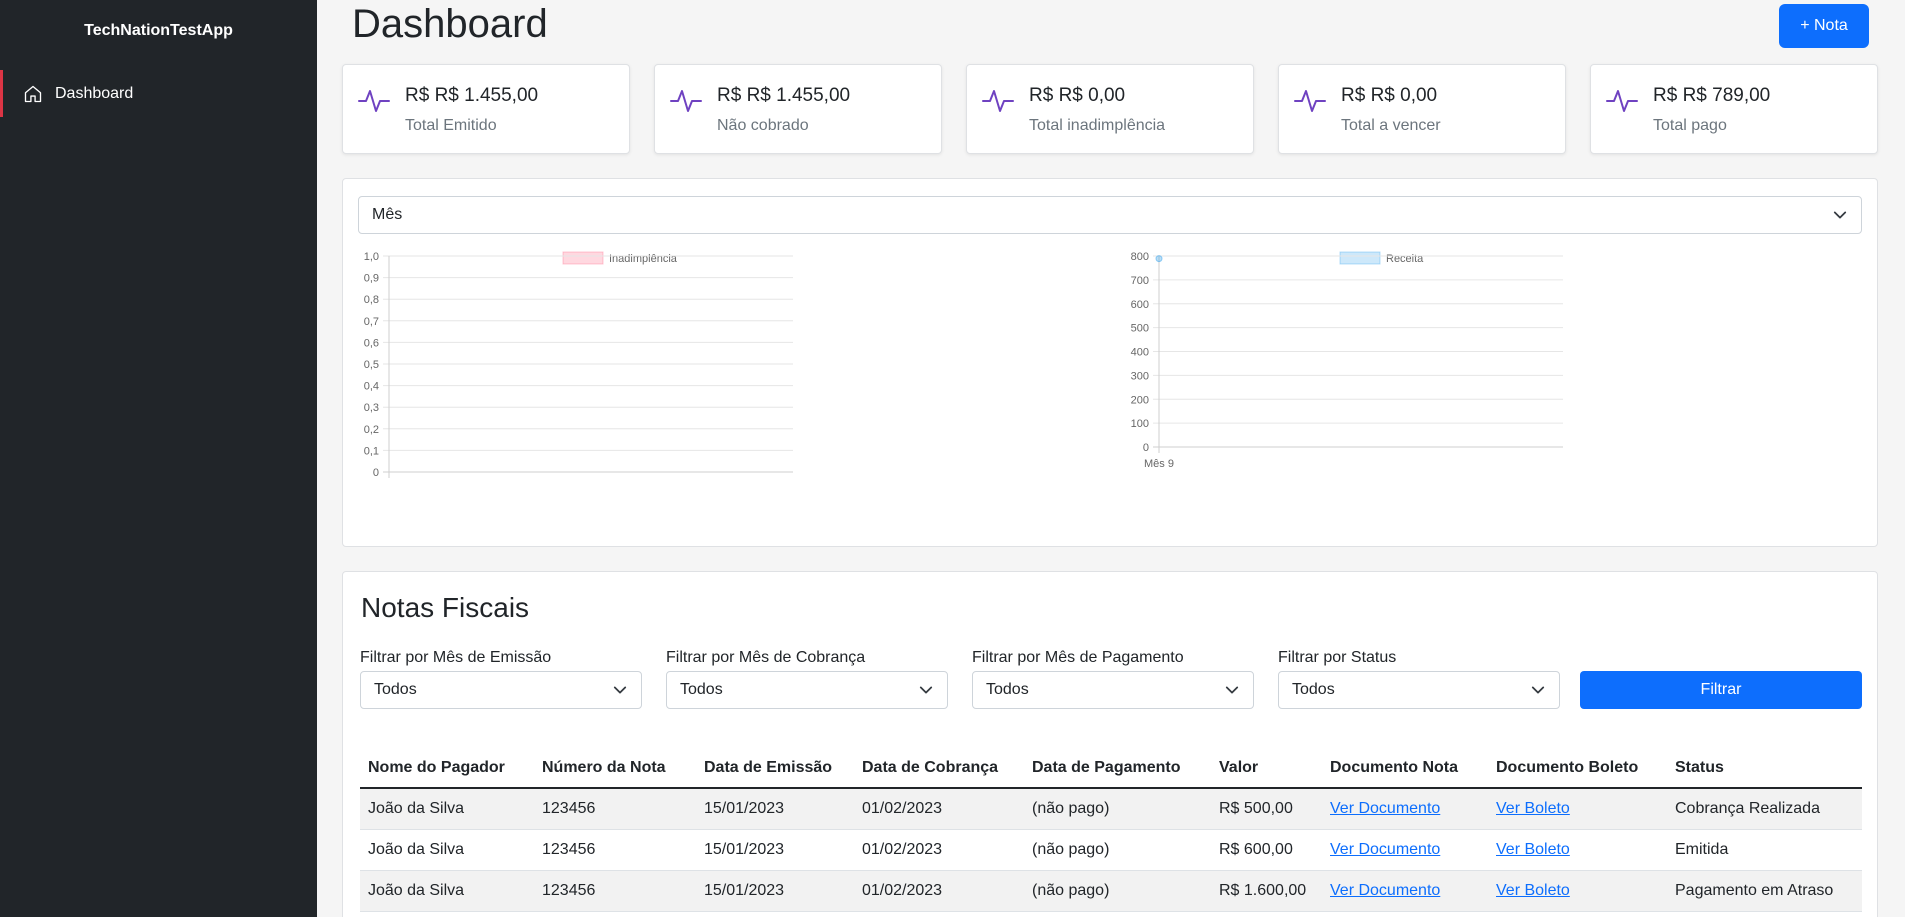 This screenshot has width=1905, height=917. I want to click on column-header: Valor, so click(1266, 769).